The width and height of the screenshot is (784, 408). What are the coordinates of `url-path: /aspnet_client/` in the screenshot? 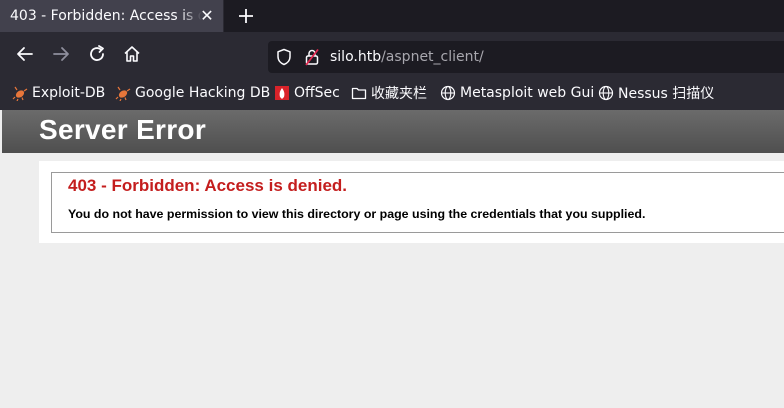 It's located at (432, 57).